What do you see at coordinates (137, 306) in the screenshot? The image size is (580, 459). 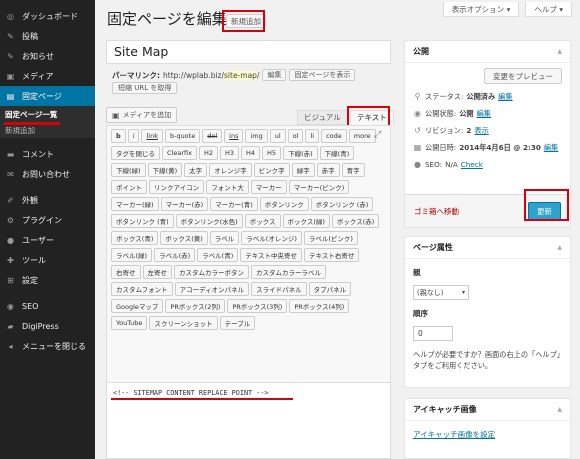 I see `quicktag-button: Googleマップ` at bounding box center [137, 306].